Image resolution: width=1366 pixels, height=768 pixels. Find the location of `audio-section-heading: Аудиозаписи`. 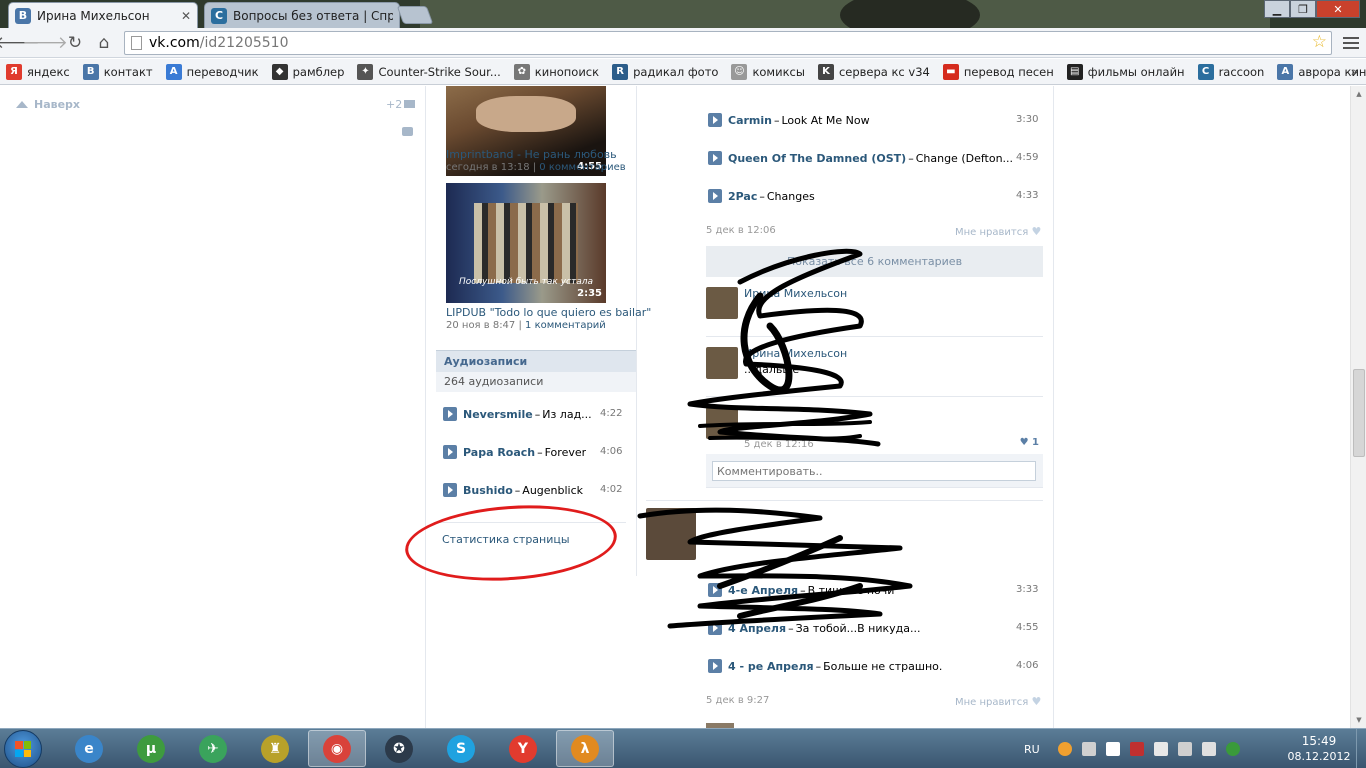

audio-section-heading: Аудиозаписи is located at coordinates (536, 361).